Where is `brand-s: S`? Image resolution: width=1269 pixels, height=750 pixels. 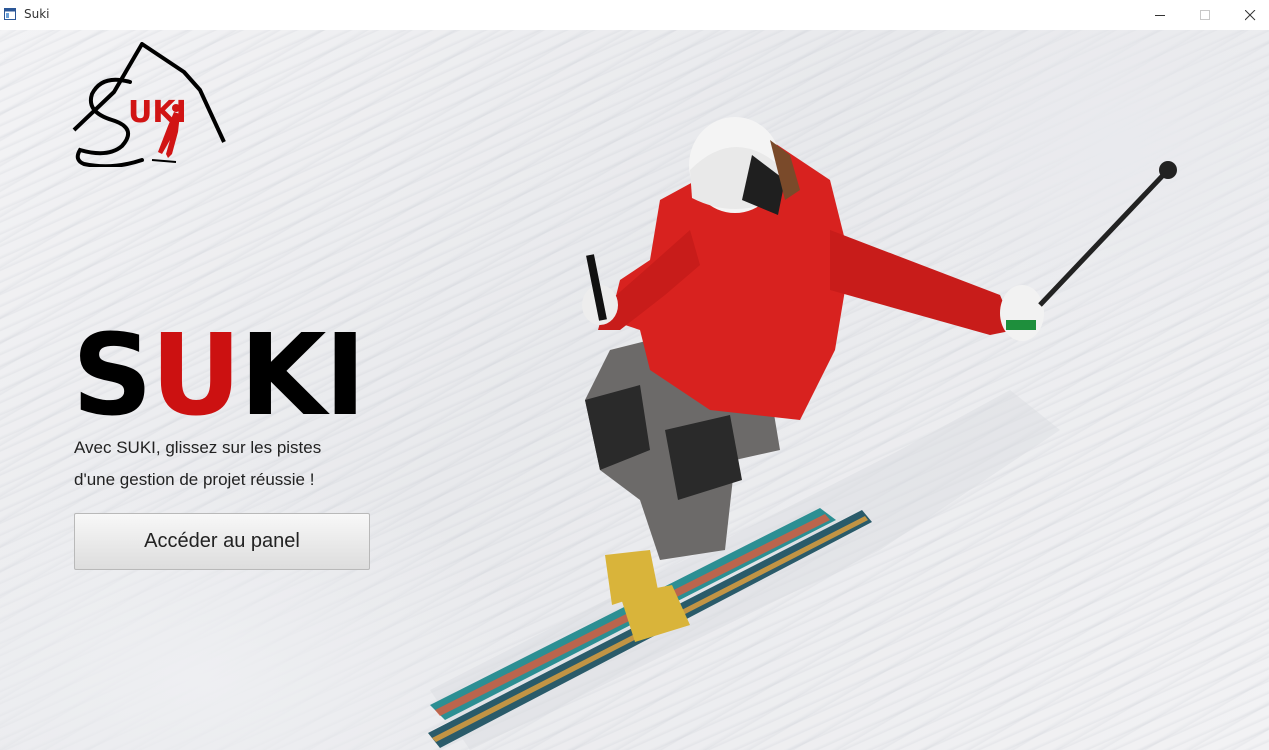
brand-s: S is located at coordinates (112, 376).